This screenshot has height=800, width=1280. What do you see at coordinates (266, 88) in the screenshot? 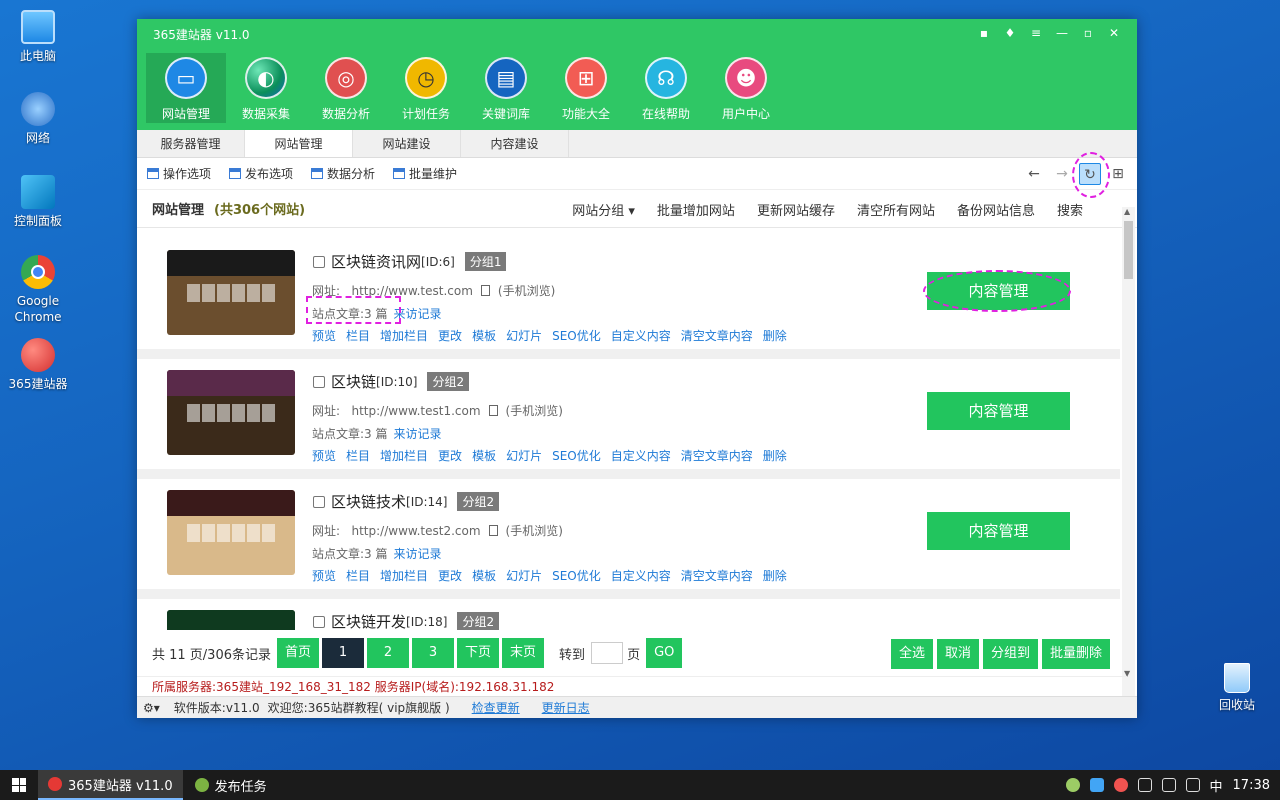
I see `nav-data-collection: ◐ 数据采集` at bounding box center [266, 88].